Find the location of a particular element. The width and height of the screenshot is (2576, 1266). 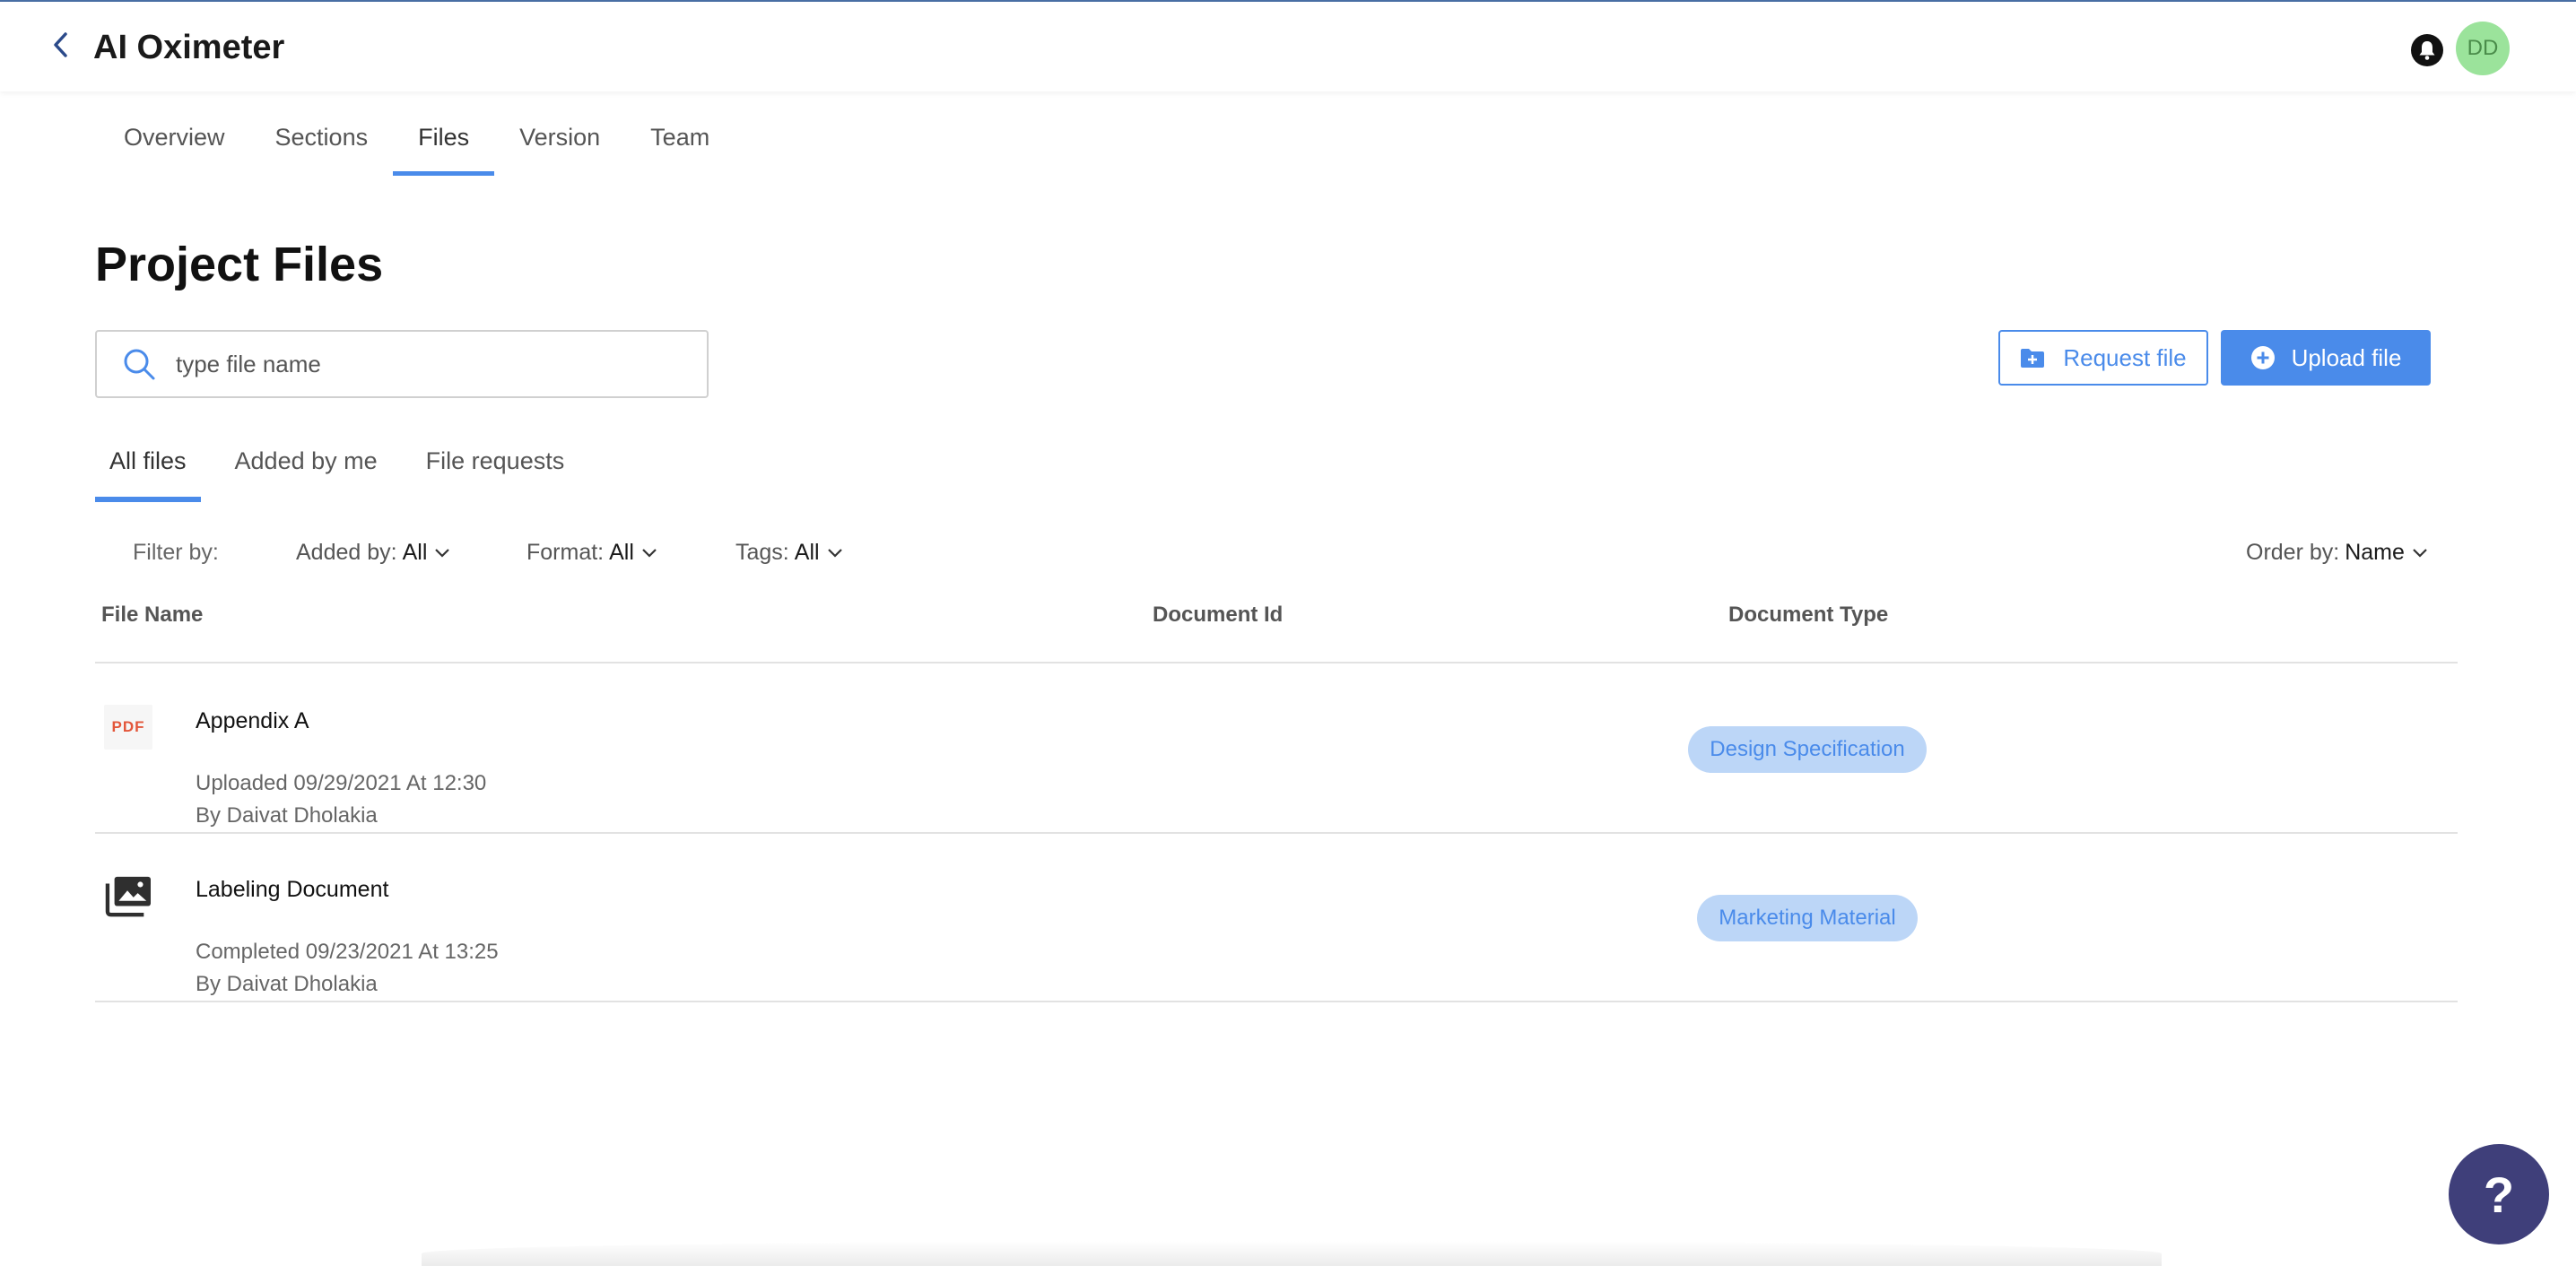

project-tabs: Overview Sections Files Version Team is located at coordinates (417, 149).